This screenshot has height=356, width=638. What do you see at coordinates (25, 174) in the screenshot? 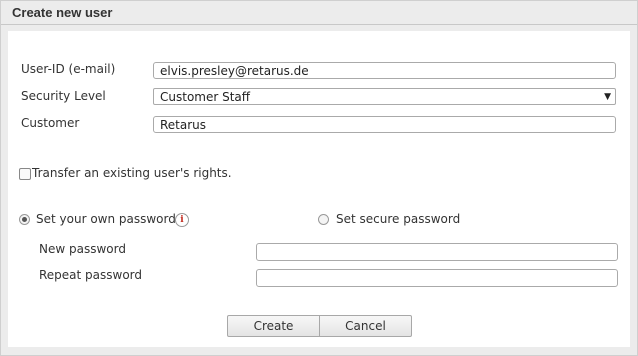
I see `transfer-rights-checkbox` at bounding box center [25, 174].